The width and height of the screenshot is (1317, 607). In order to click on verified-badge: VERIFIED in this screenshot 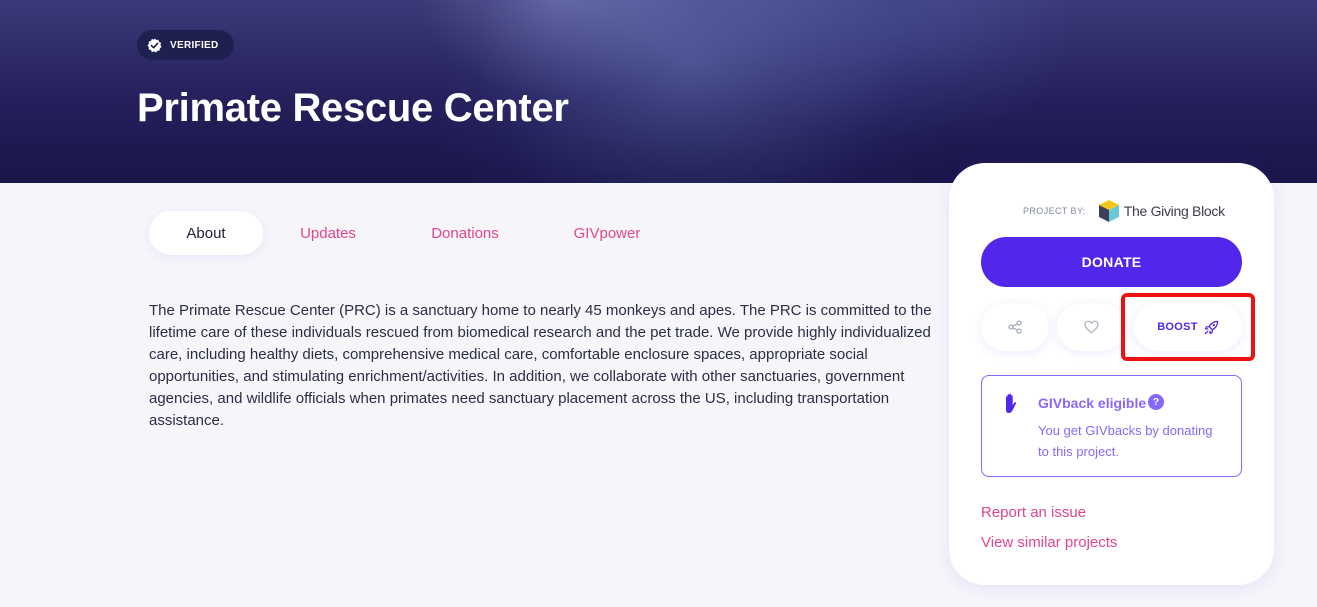, I will do `click(185, 45)`.